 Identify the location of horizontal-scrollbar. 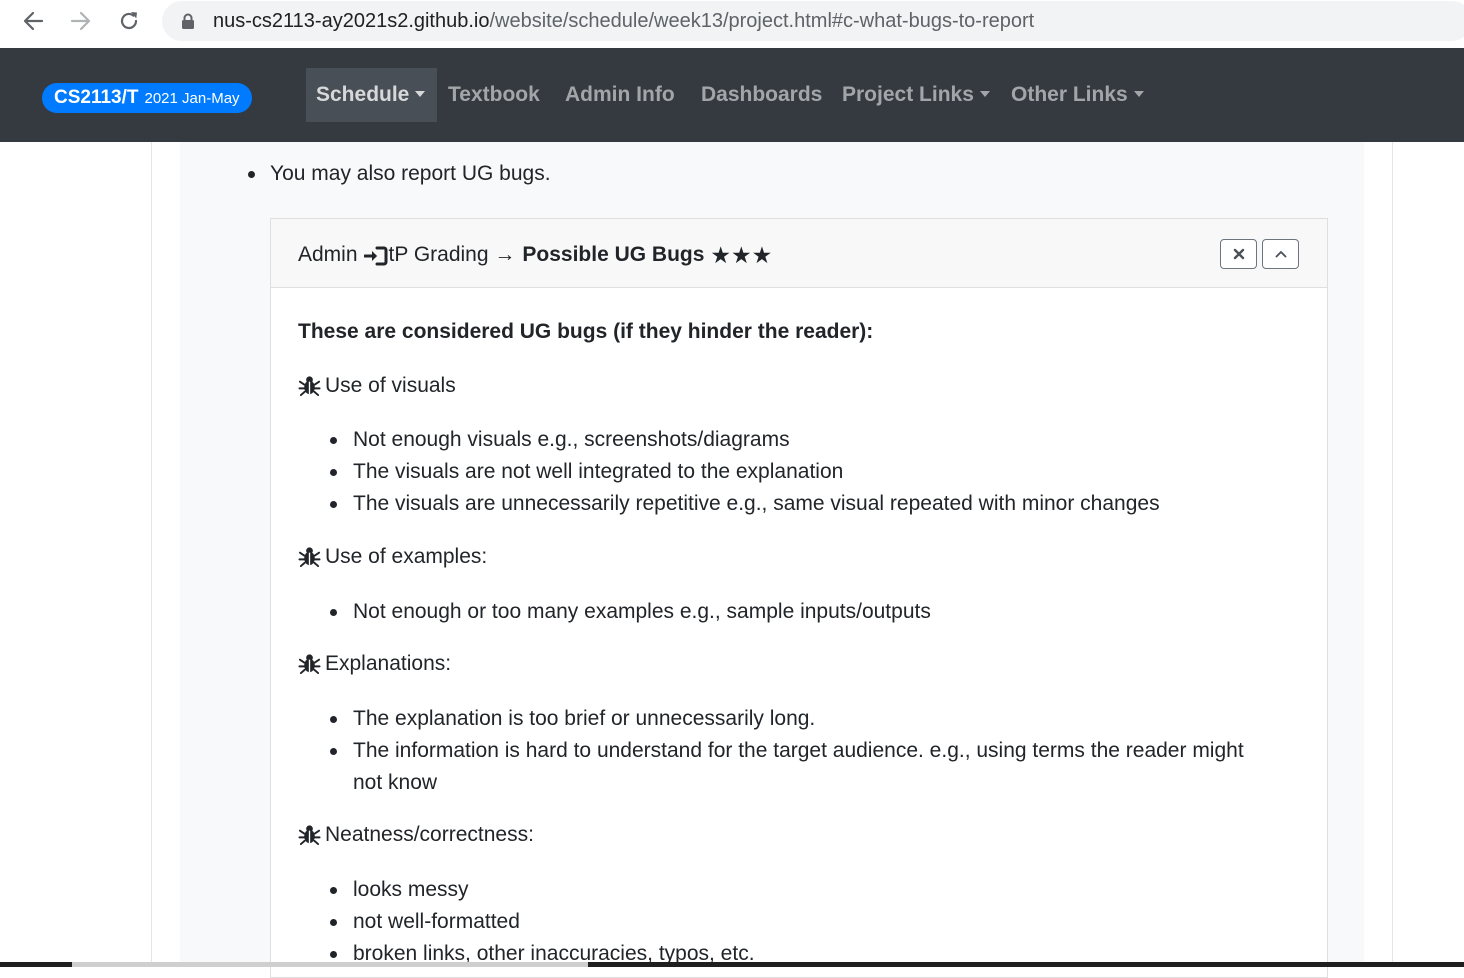
(330, 964).